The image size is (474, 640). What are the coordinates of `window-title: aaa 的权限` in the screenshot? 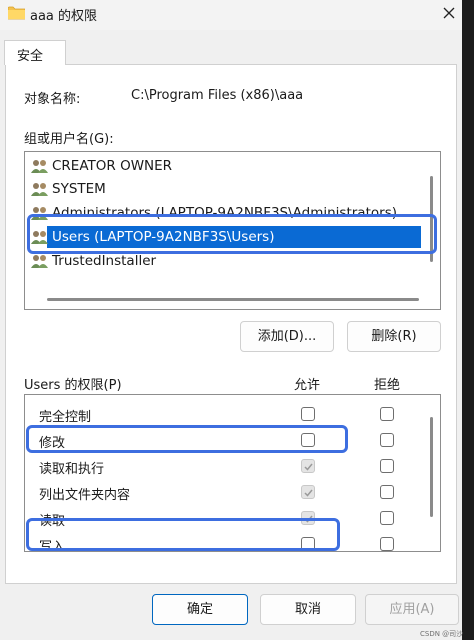 It's located at (64, 16).